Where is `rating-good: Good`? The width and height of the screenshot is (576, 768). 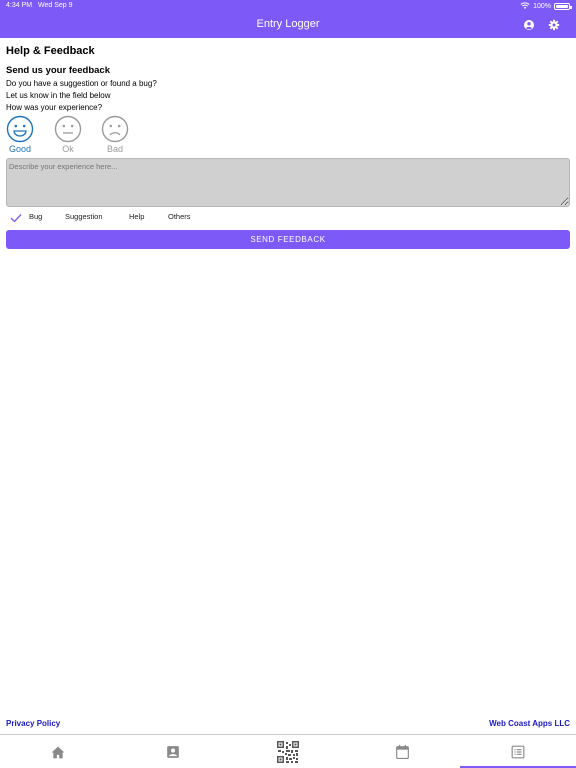
rating-good: Good is located at coordinates (20, 134).